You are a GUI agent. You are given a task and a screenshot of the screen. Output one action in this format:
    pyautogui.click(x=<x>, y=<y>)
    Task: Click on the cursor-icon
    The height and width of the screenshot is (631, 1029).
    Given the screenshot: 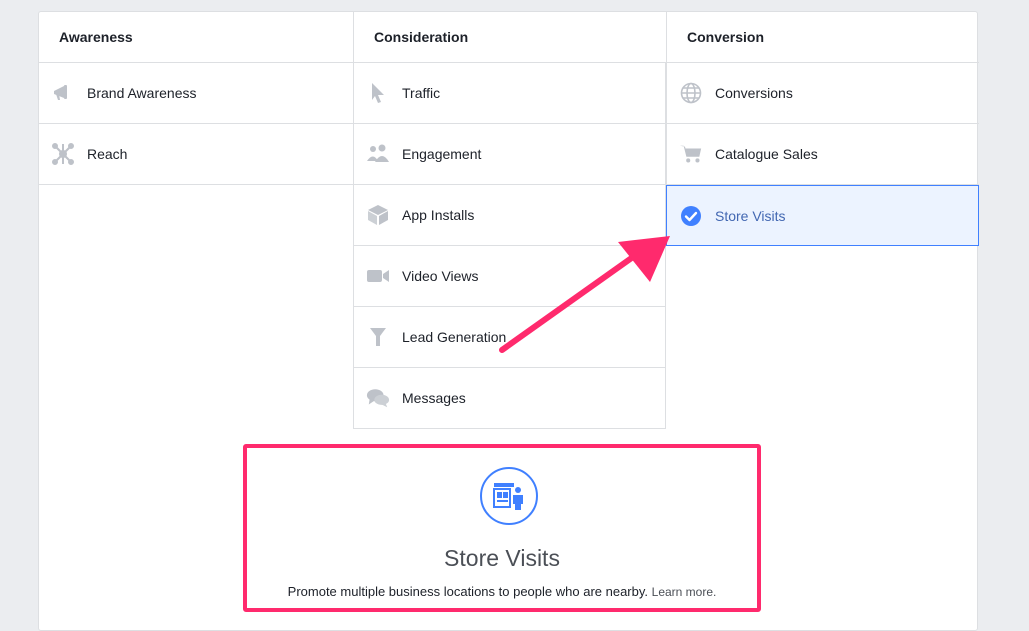 What is the action you would take?
    pyautogui.click(x=378, y=93)
    